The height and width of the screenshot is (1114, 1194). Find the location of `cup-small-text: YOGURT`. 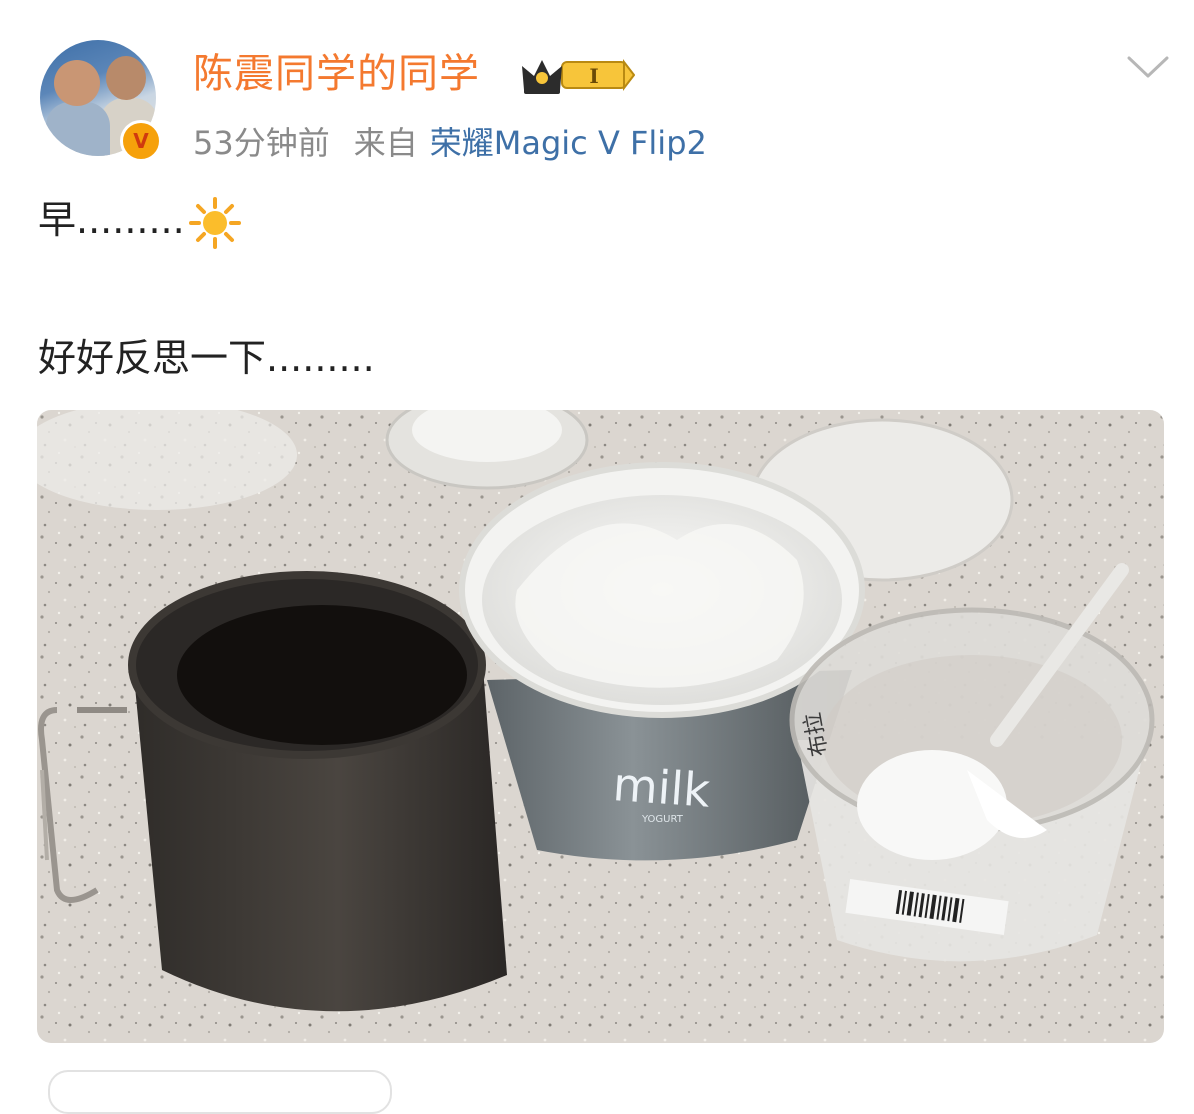

cup-small-text: YOGURT is located at coordinates (662, 819).